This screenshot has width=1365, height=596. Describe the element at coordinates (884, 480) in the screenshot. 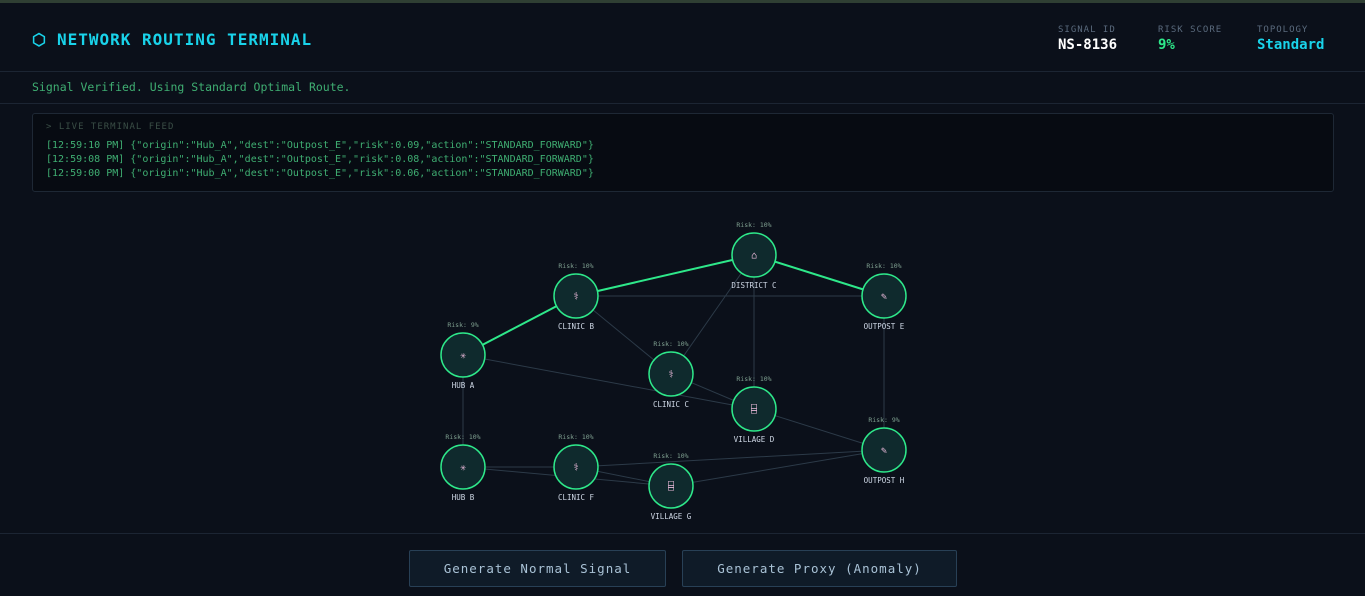

I see `node-label: OUTPOST H` at that location.